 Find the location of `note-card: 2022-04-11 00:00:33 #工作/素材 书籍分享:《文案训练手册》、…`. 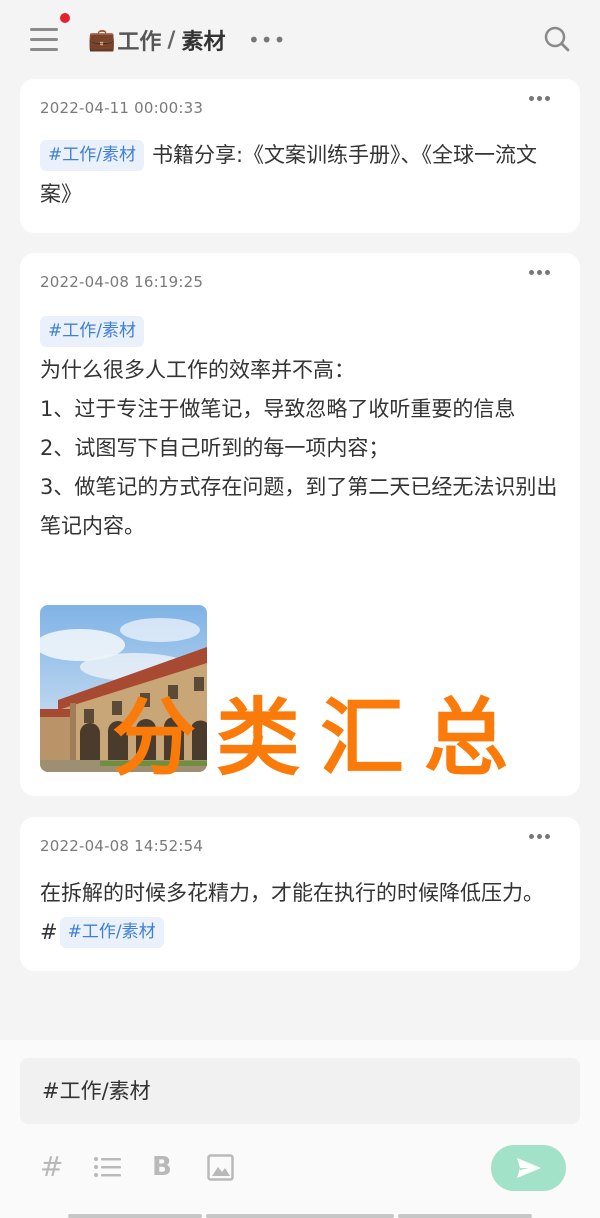

note-card: 2022-04-11 00:00:33 #工作/素材 书籍分享:《文案训练手册》、… is located at coordinates (300, 156).